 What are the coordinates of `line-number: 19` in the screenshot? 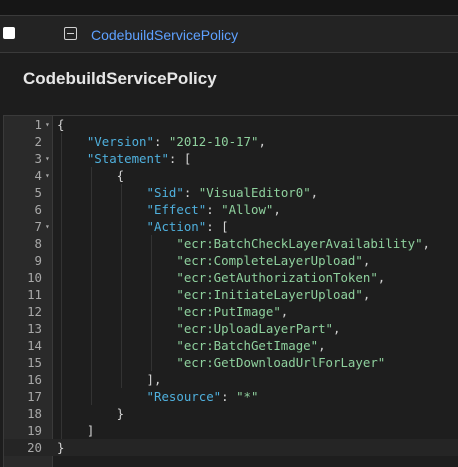 It's located at (34, 430).